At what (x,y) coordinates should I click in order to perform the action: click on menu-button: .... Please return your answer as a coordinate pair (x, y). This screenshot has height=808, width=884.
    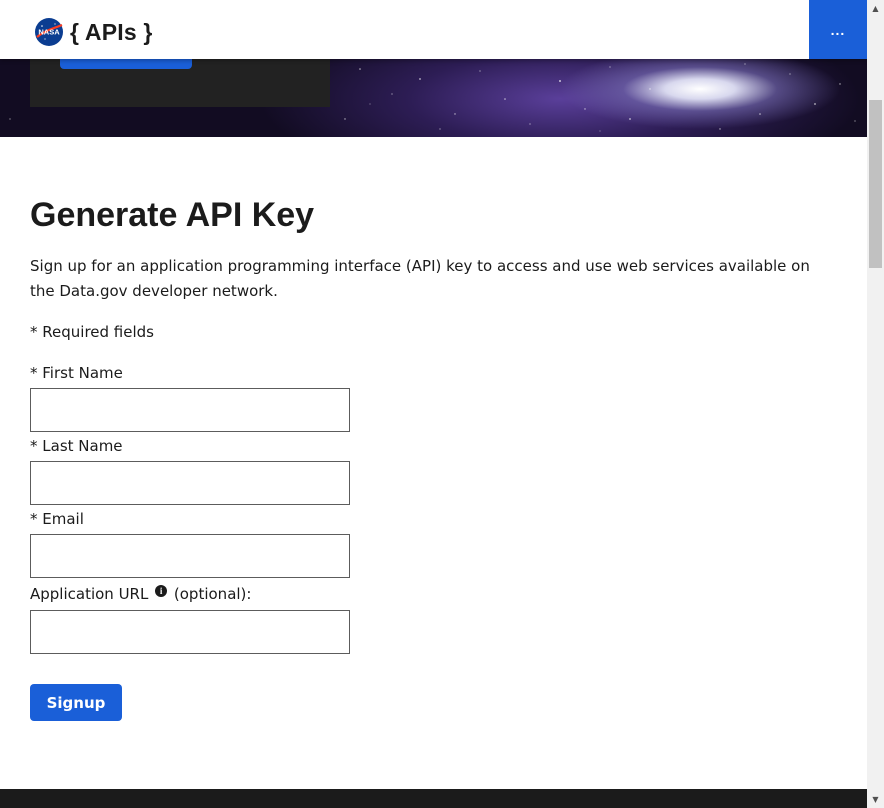
    Looking at the image, I should click on (838, 29).